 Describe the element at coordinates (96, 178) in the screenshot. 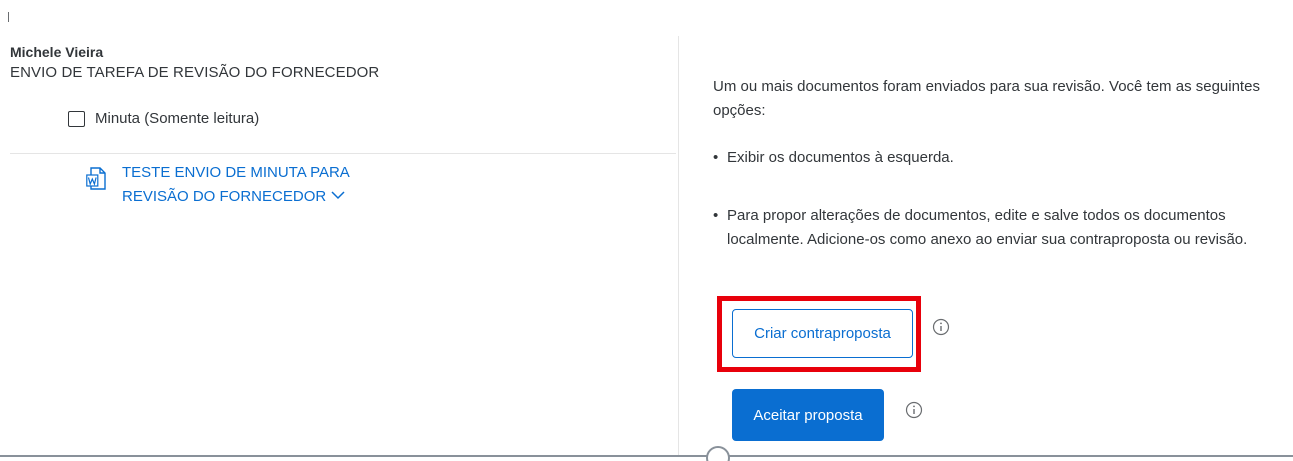

I see `word-document-icon` at that location.